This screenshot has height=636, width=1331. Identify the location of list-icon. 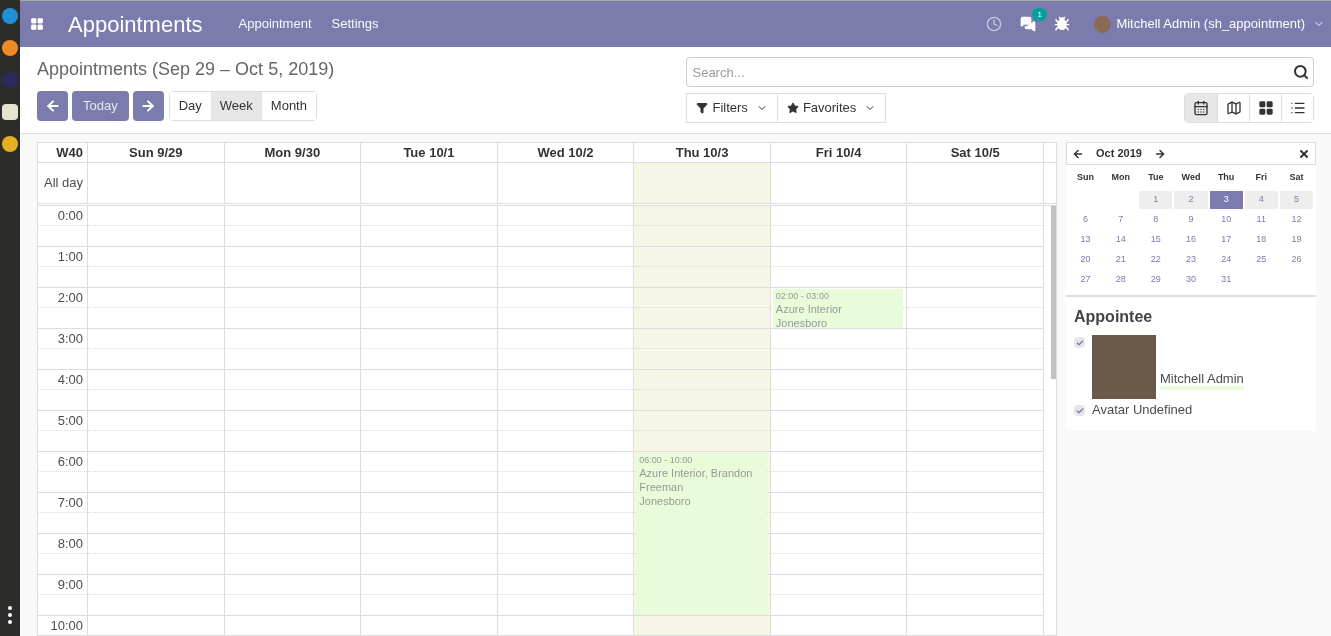
(1297, 108).